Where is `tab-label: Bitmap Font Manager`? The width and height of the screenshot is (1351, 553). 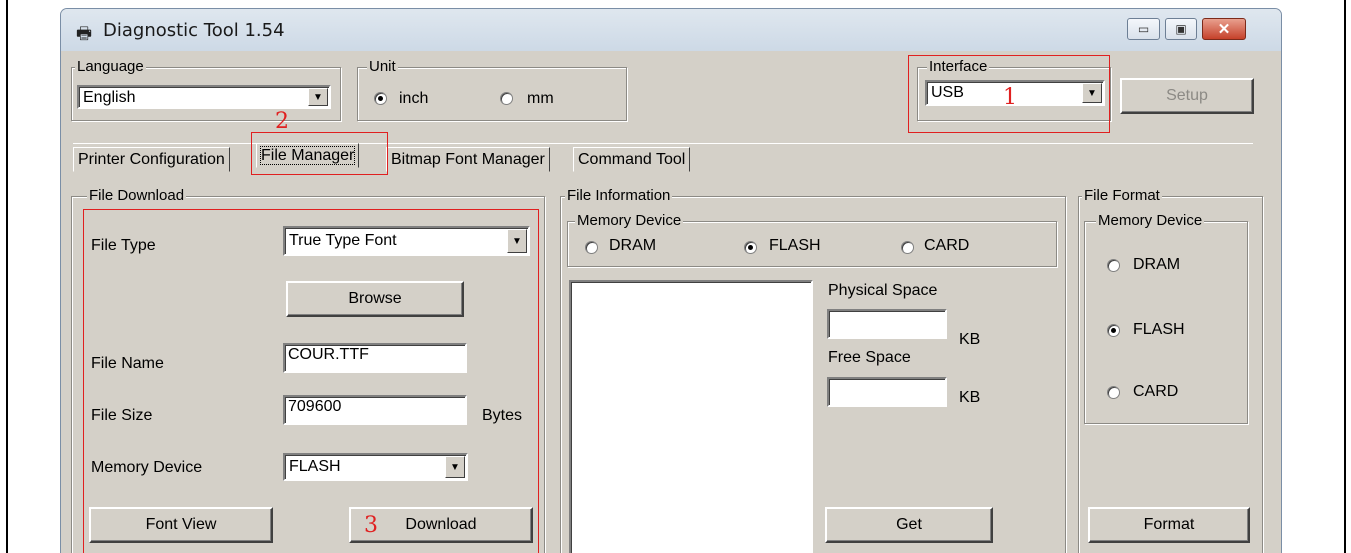 tab-label: Bitmap Font Manager is located at coordinates (468, 159).